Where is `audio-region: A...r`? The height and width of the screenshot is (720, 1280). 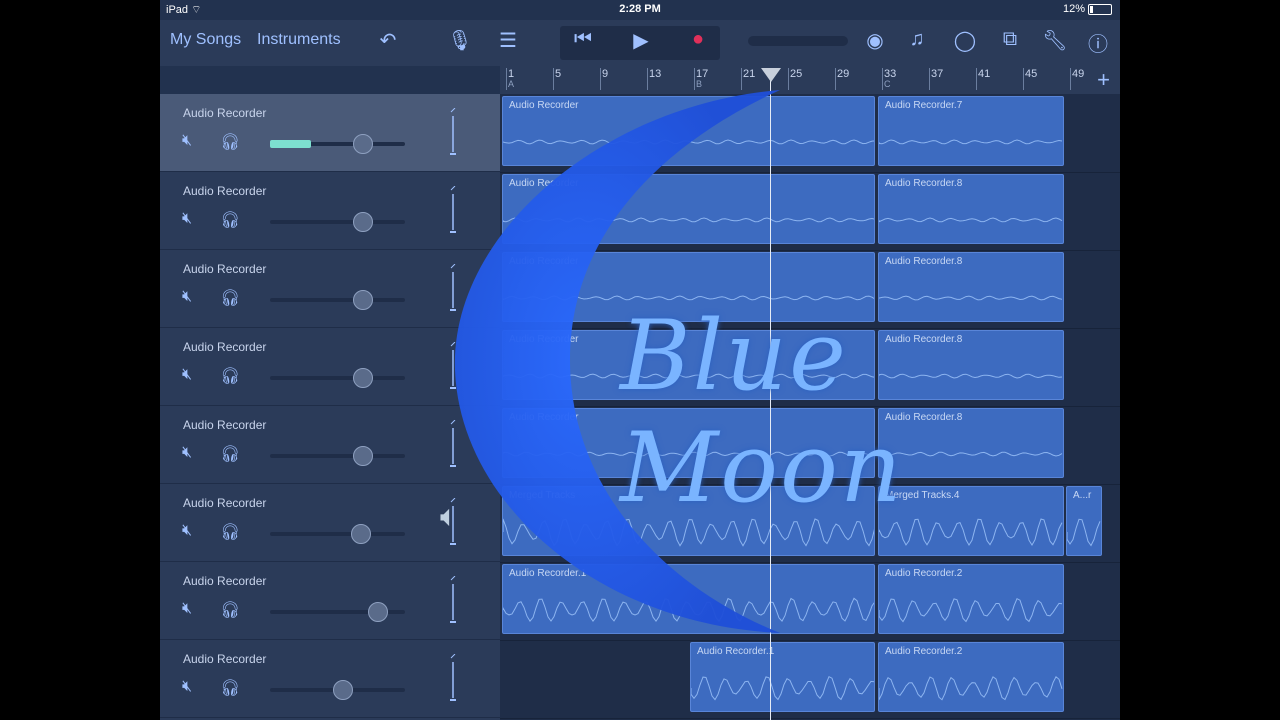
audio-region: A...r is located at coordinates (1084, 521).